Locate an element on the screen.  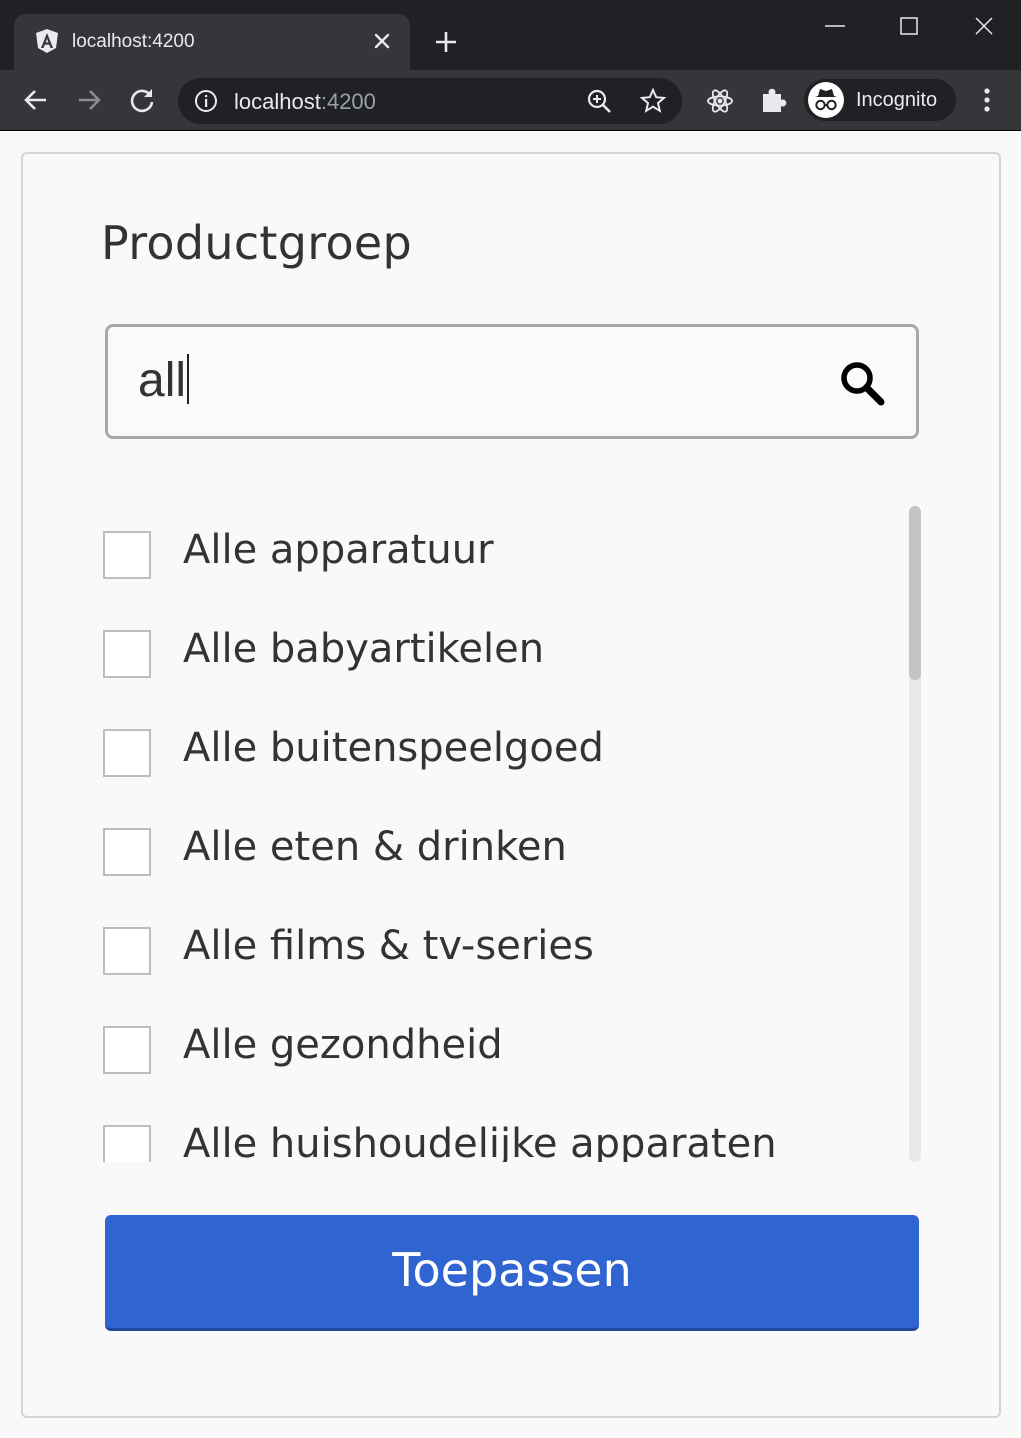
list-item-label: Alle babyartikelen is located at coordinates (364, 649).